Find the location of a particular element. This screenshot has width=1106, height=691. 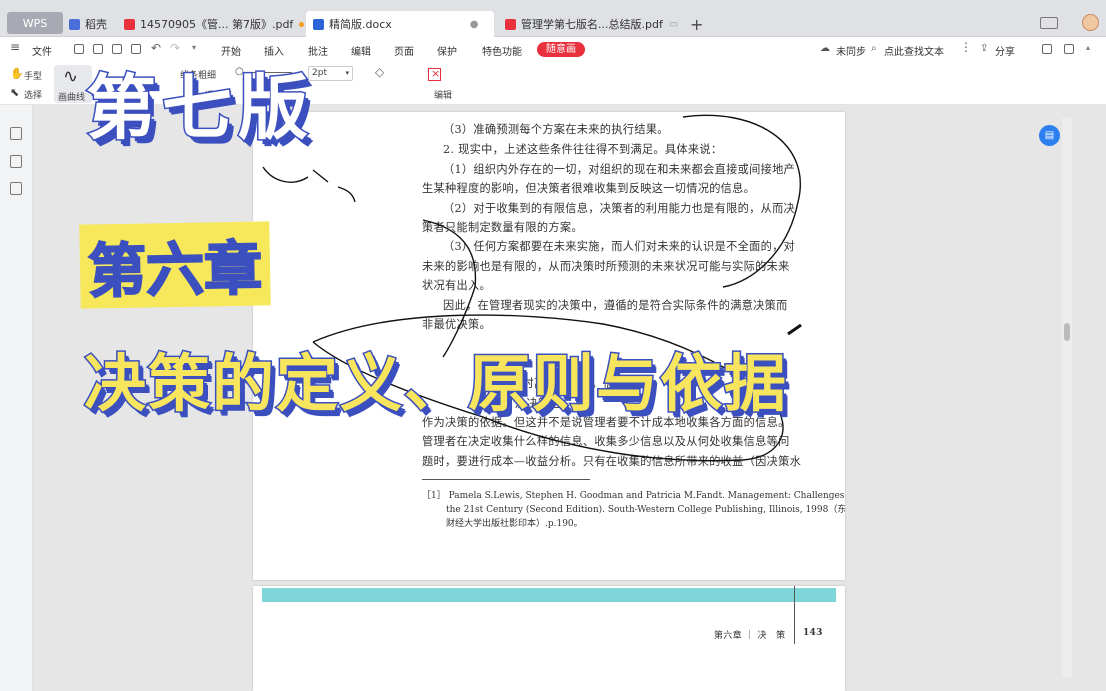

close-icon: ● is located at coordinates (474, 24).